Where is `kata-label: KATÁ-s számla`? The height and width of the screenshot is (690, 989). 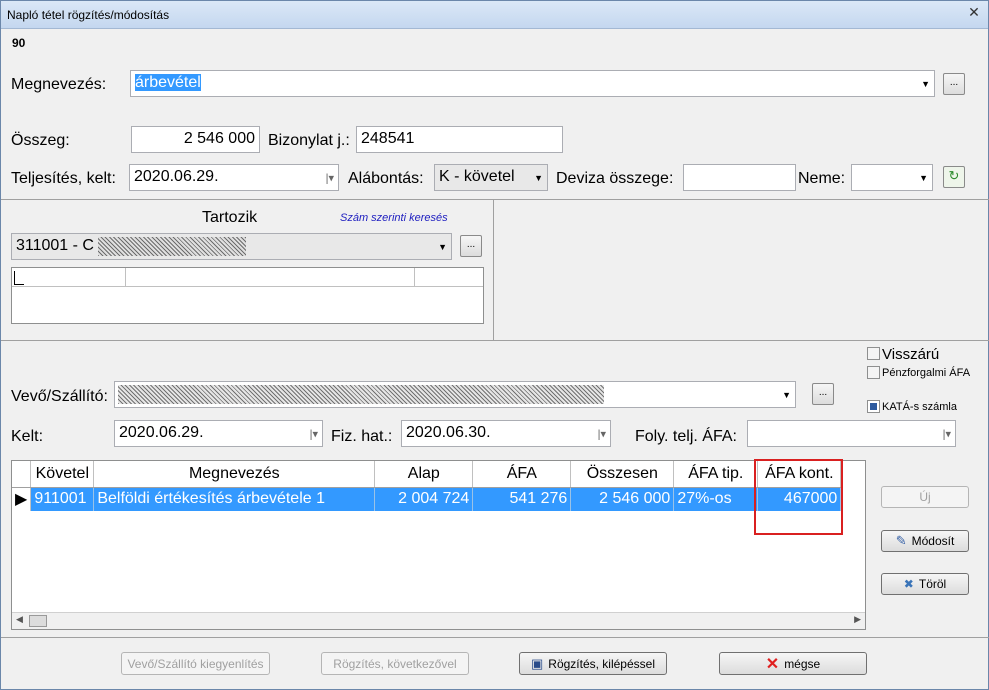
kata-label: KATÁ-s számla is located at coordinates (919, 407).